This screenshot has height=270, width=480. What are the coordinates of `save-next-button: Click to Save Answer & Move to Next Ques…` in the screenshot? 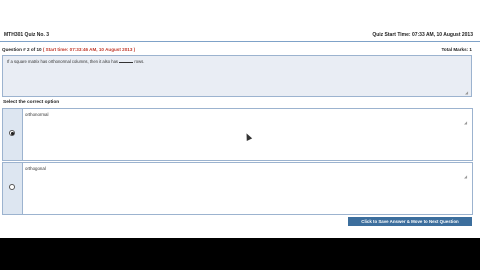 It's located at (410, 221).